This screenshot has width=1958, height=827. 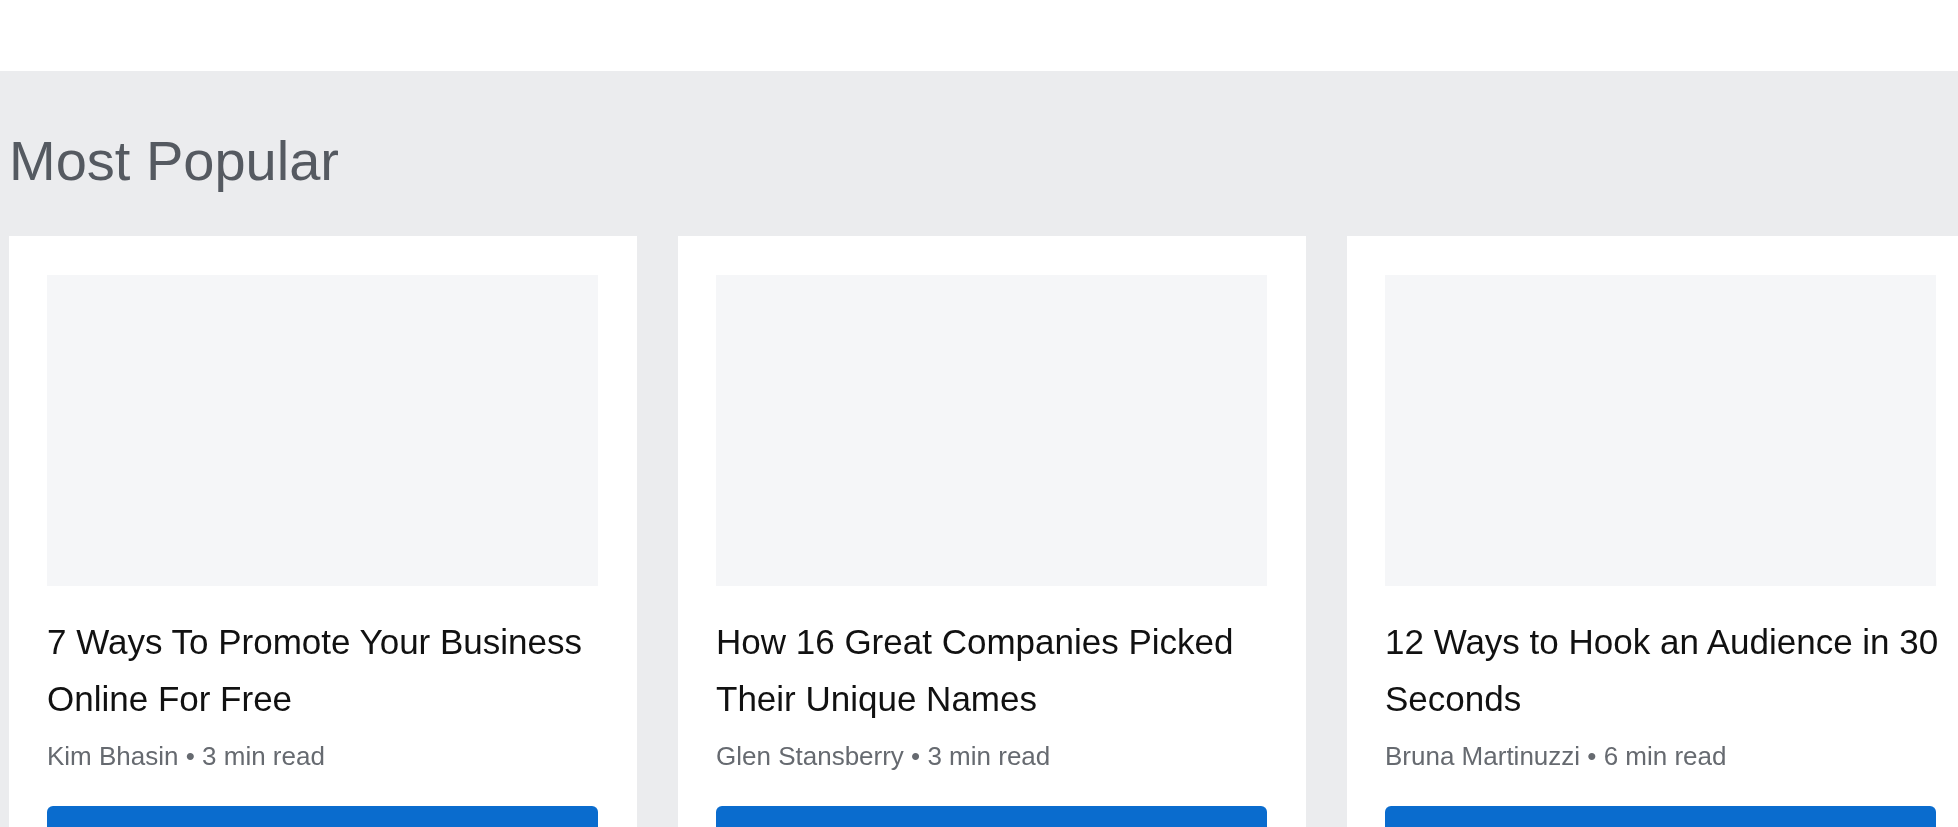 I want to click on article-headline: 12 Ways to Hook an Audience in 30 Seconds, so click(x=1665, y=670).